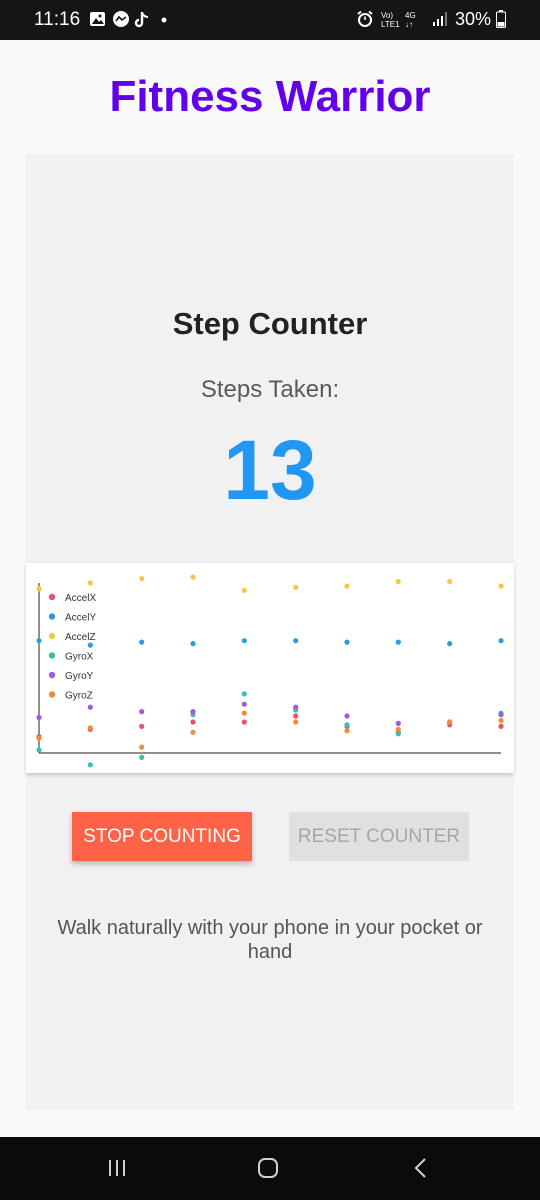  What do you see at coordinates (79, 657) in the screenshot?
I see `legend-label-gyrox: GyroX` at bounding box center [79, 657].